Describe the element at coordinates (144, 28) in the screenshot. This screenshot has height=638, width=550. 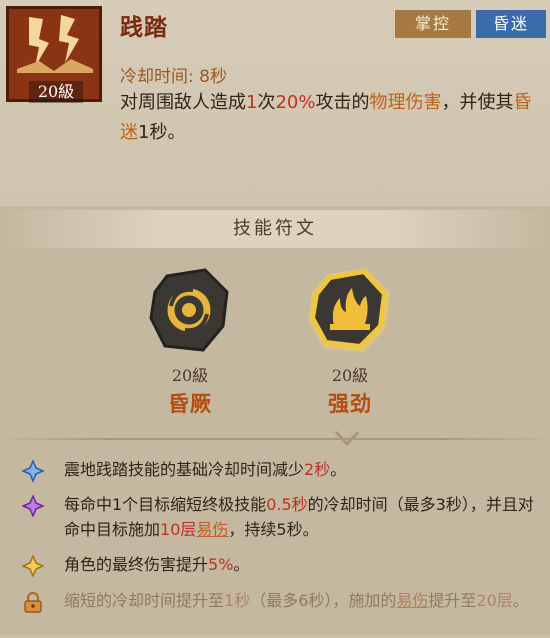
I see `skill-name: 践踏` at that location.